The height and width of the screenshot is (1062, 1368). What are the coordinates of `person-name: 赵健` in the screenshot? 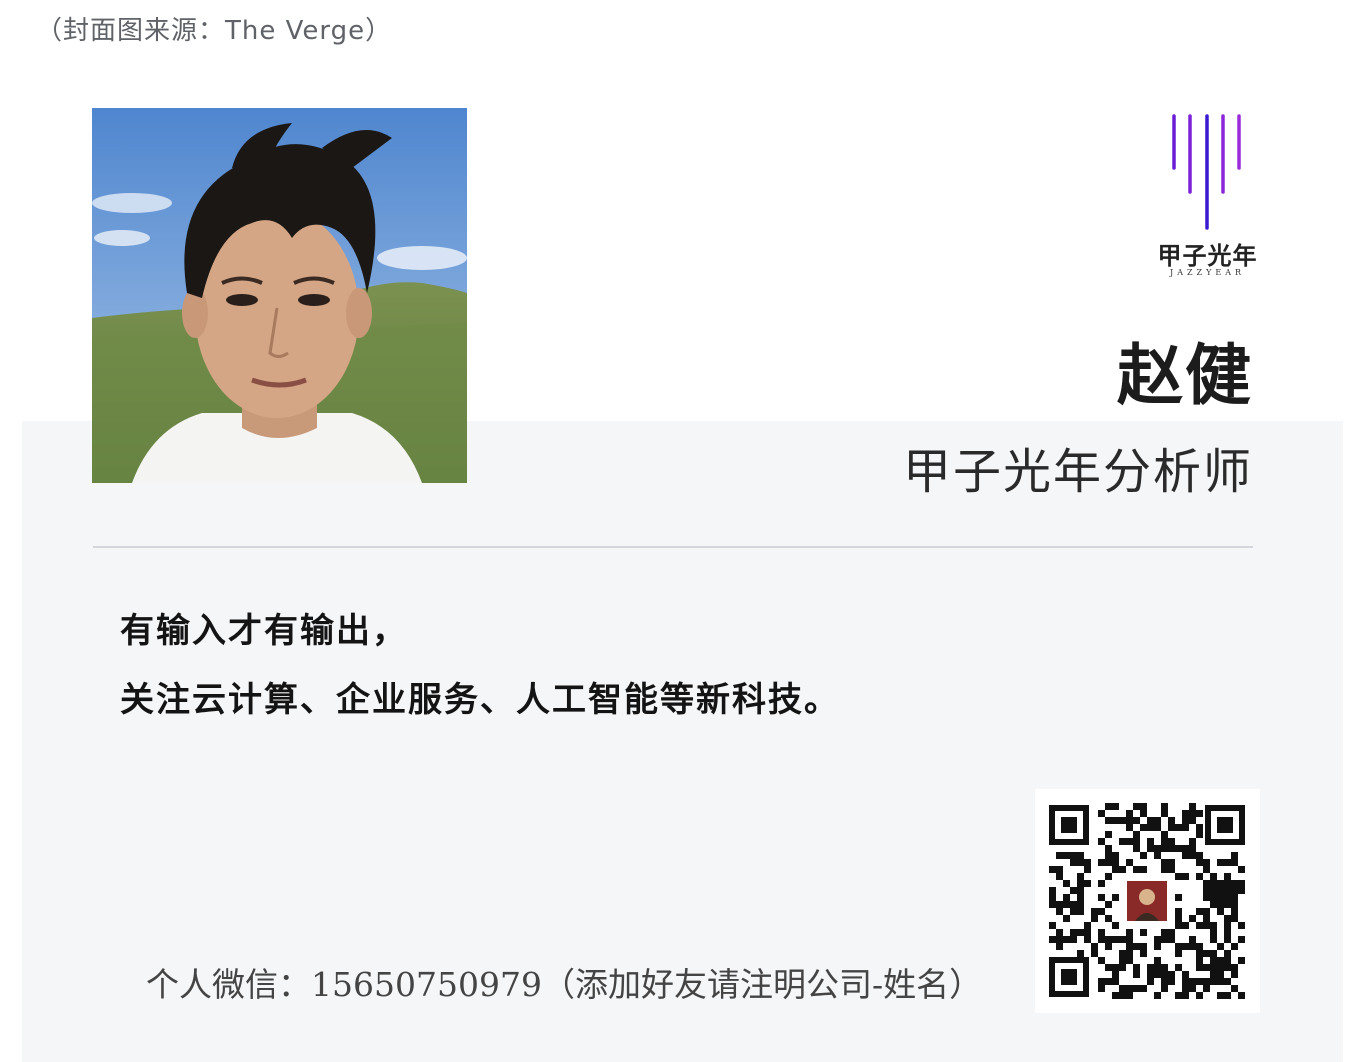 It's located at (1185, 375).